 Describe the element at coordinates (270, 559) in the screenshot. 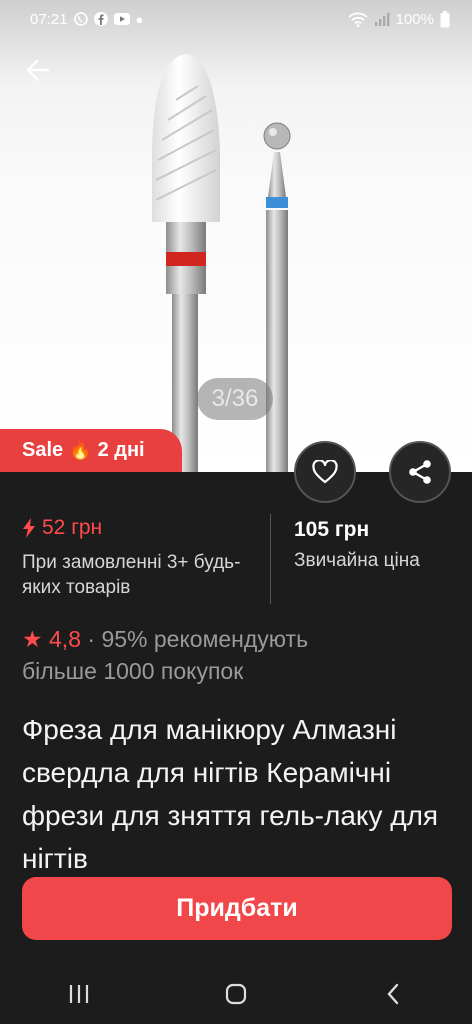

I see `price-divider` at that location.